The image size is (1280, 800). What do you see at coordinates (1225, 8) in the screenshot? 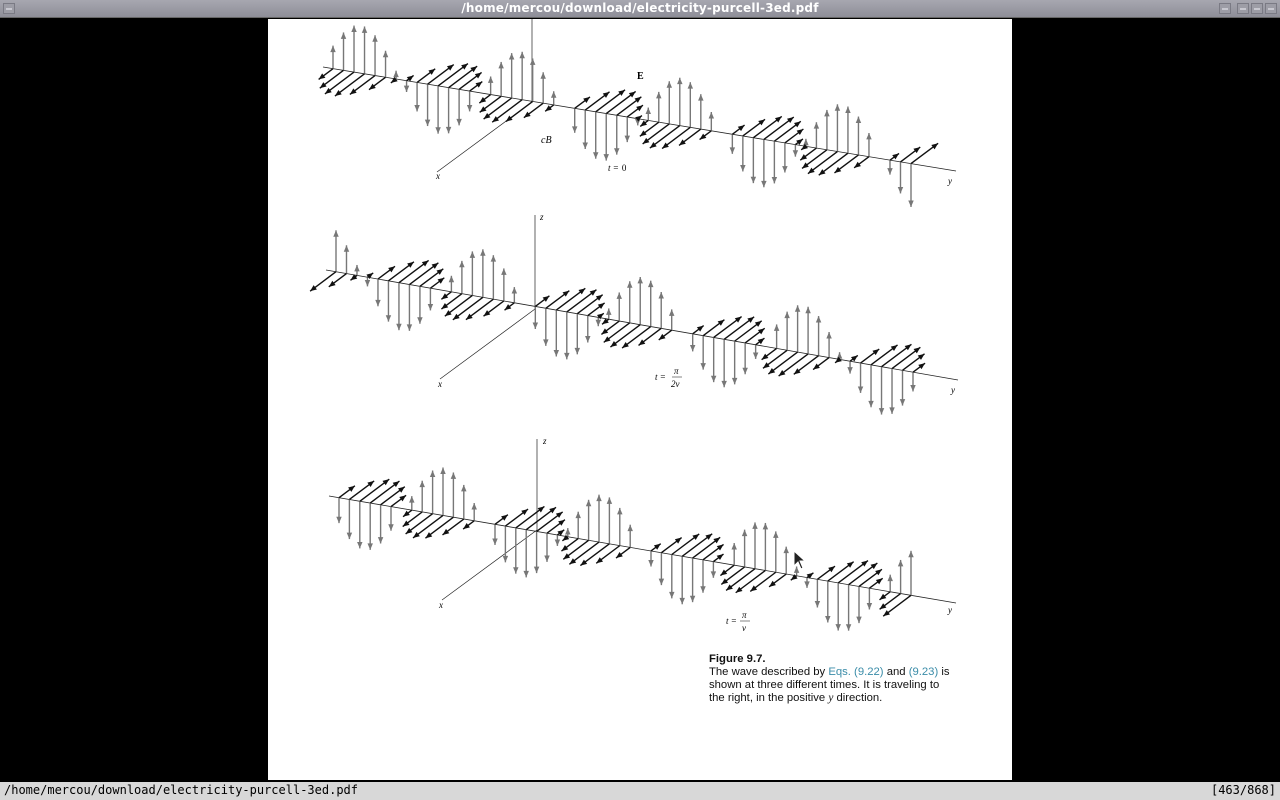
I see `minimize-button` at bounding box center [1225, 8].